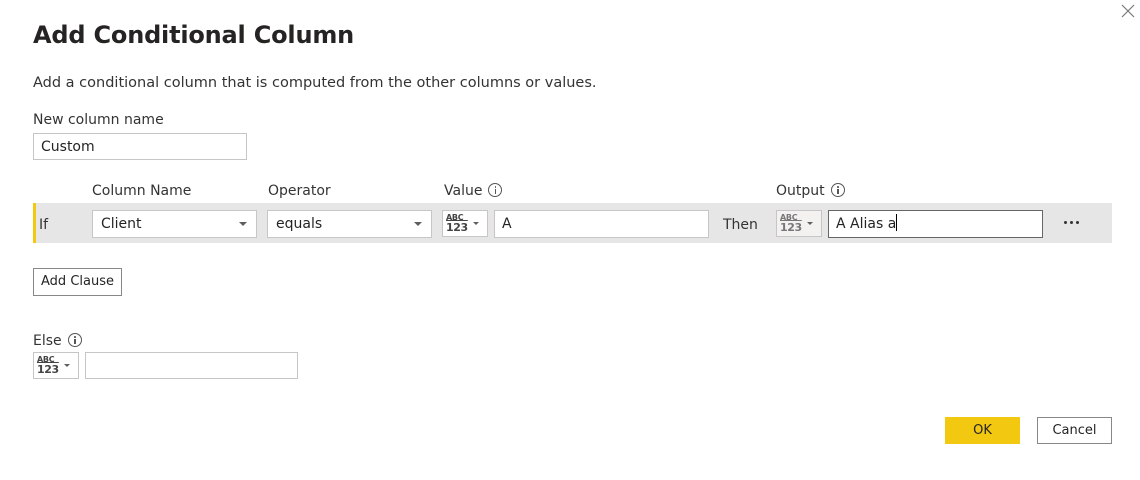  Describe the element at coordinates (463, 191) in the screenshot. I see `value-header-label: Value` at that location.